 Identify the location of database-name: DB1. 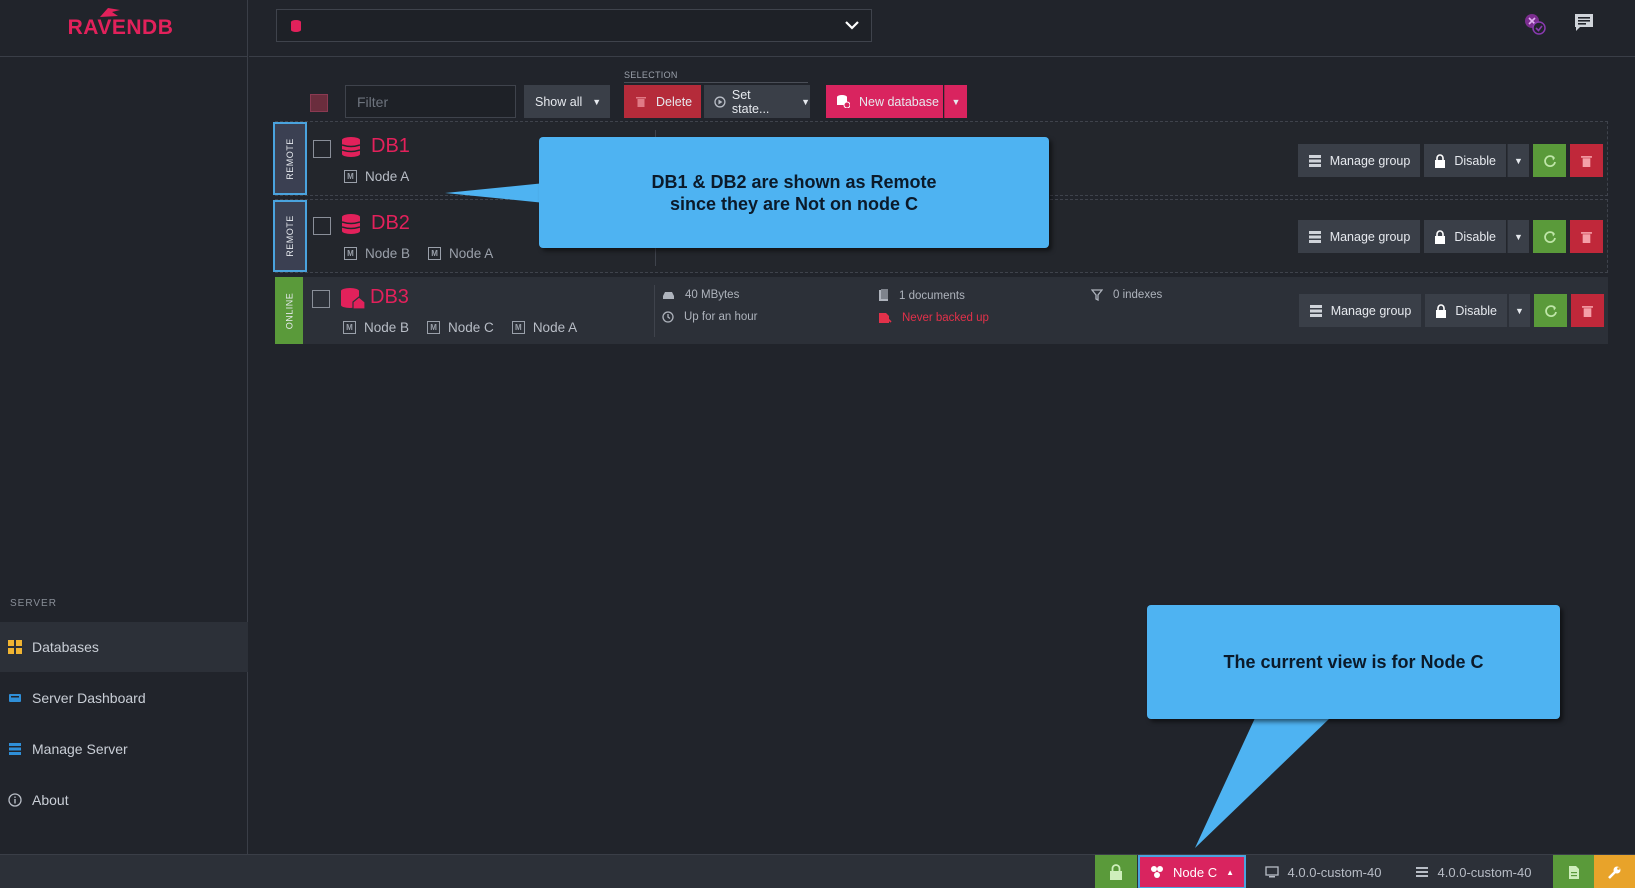
(390, 146).